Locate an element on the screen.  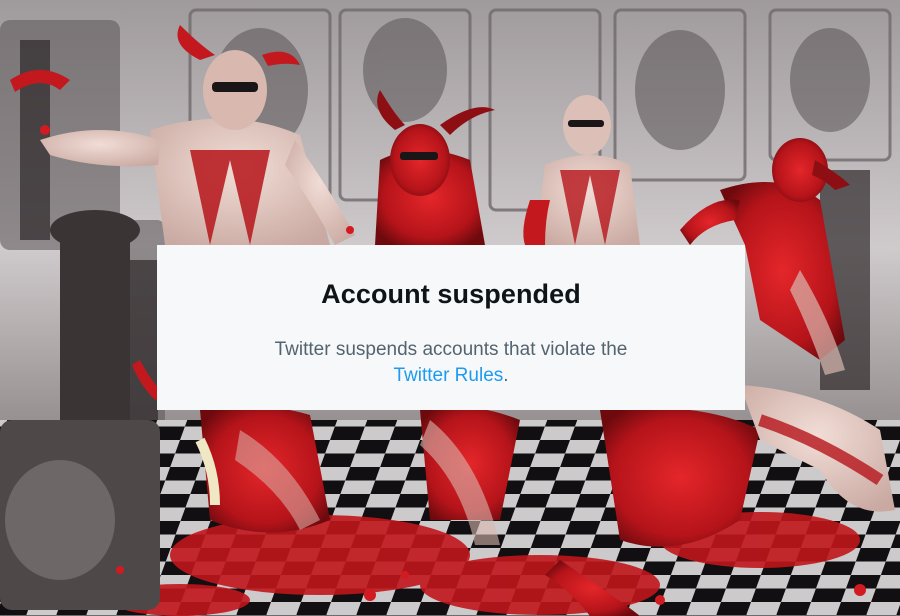
message-period: . is located at coordinates (506, 375).